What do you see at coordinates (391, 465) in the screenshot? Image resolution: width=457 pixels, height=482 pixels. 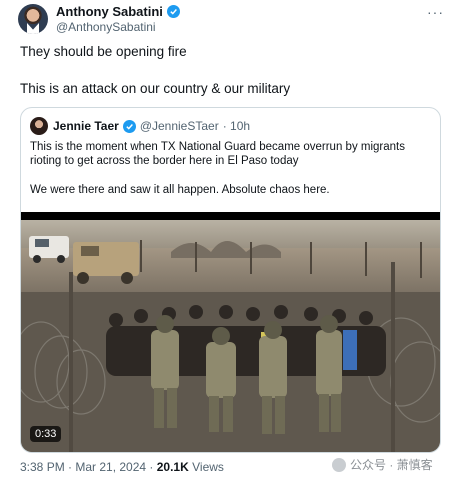 I see `watermark-text: 公众号 · 萧慎客` at bounding box center [391, 465].